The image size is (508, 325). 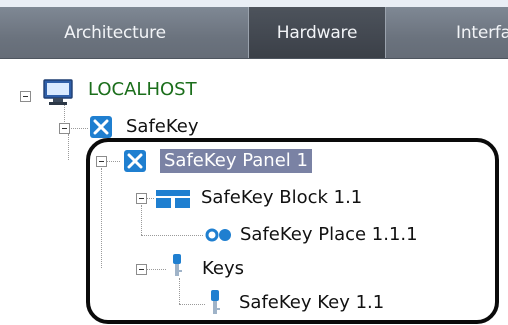 I want to click on tree-item-keys: Keys, so click(x=223, y=269).